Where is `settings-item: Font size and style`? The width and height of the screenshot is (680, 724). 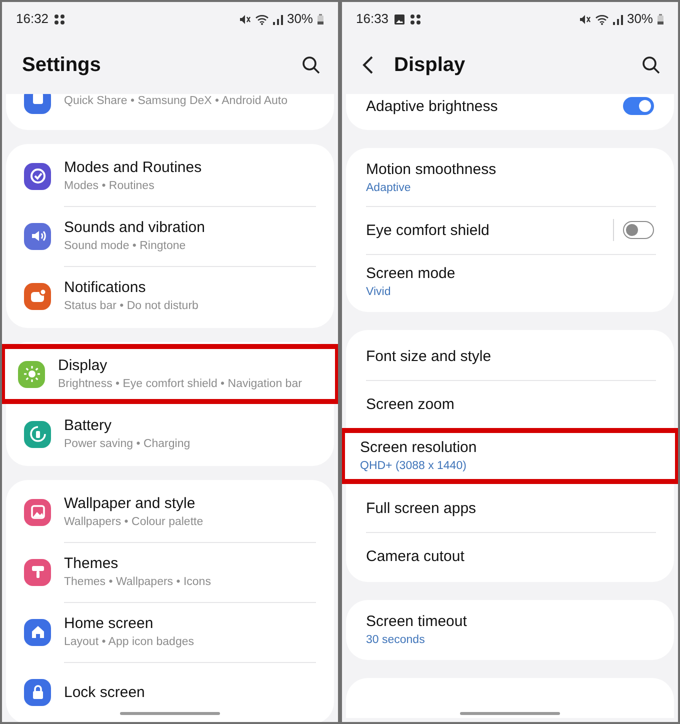 settings-item: Font size and style is located at coordinates (510, 356).